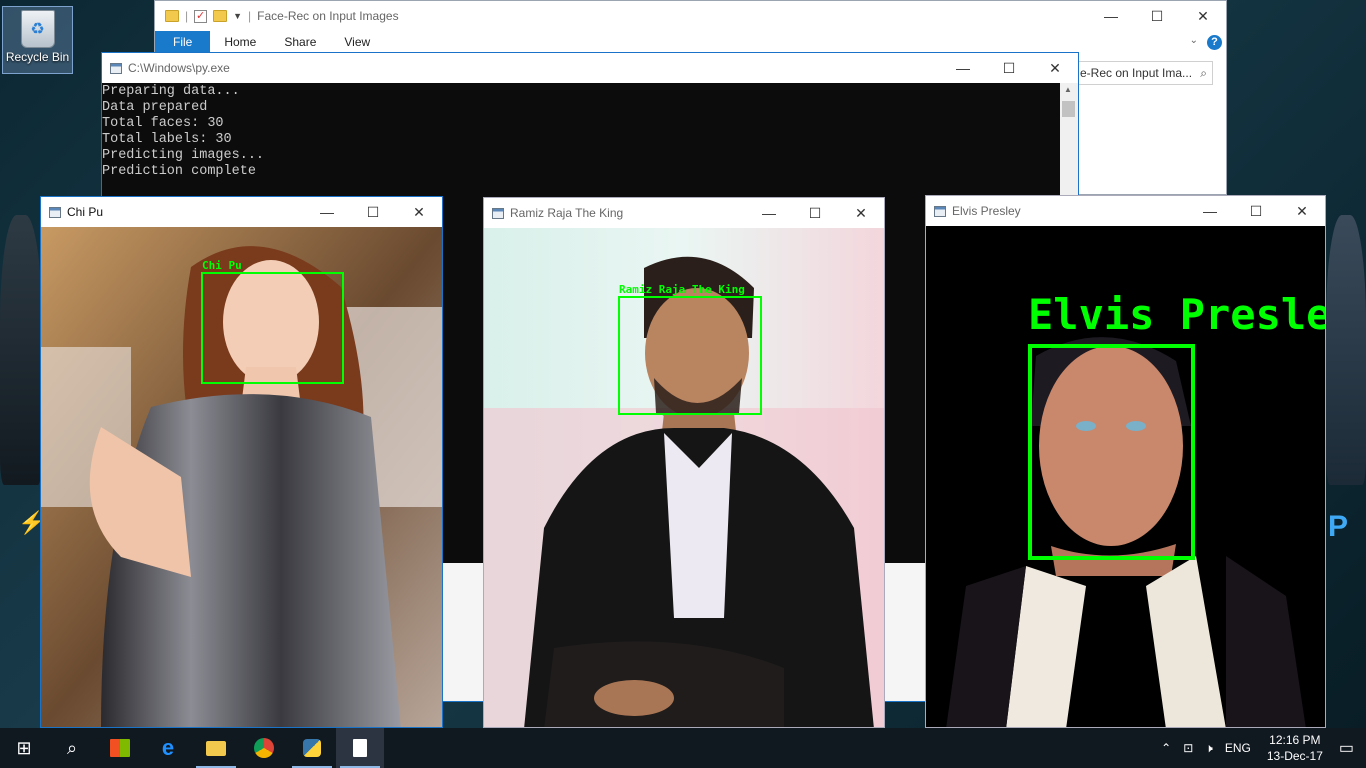 This screenshot has width=1366, height=768. I want to click on tab-share: Share, so click(300, 42).